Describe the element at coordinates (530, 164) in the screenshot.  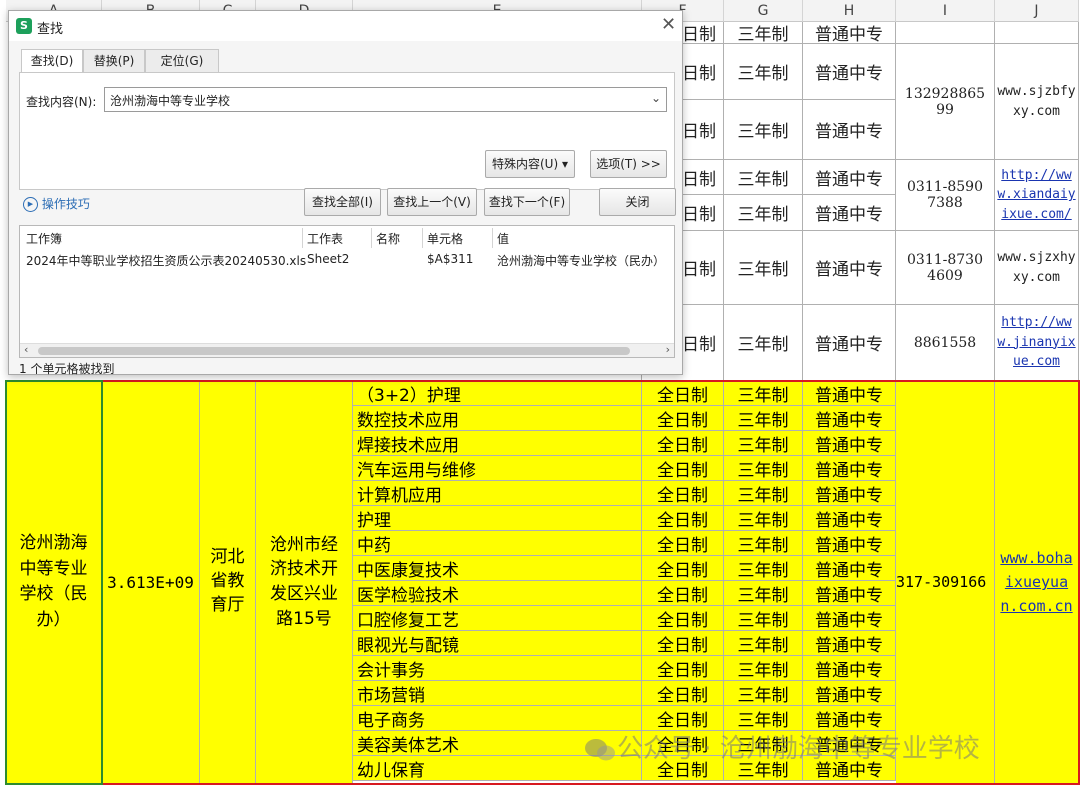
I see `special-content-button: 特殊内容(U) ▾` at that location.